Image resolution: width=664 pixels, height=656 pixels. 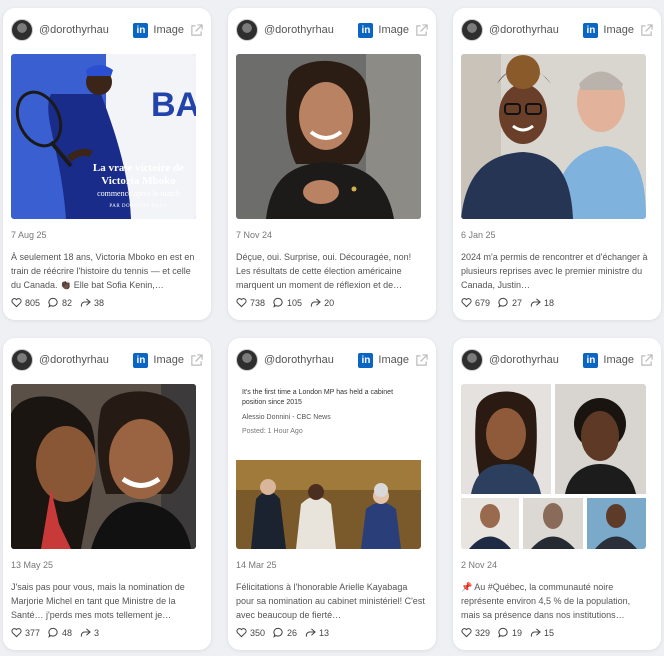 I want to click on post-stats: 805 82 38, so click(x=61, y=302).